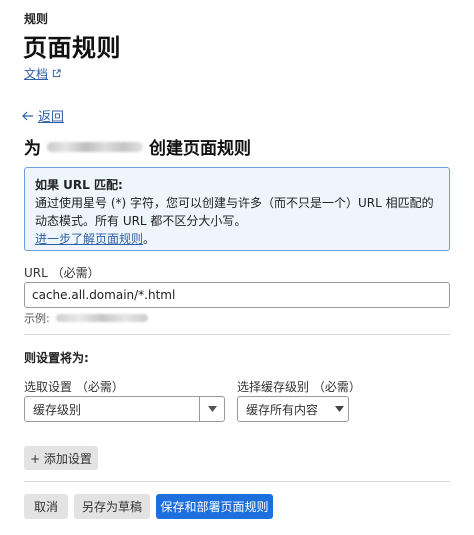 This screenshot has height=535, width=474. What do you see at coordinates (95, 146) in the screenshot?
I see `redacted-domain` at bounding box center [95, 146].